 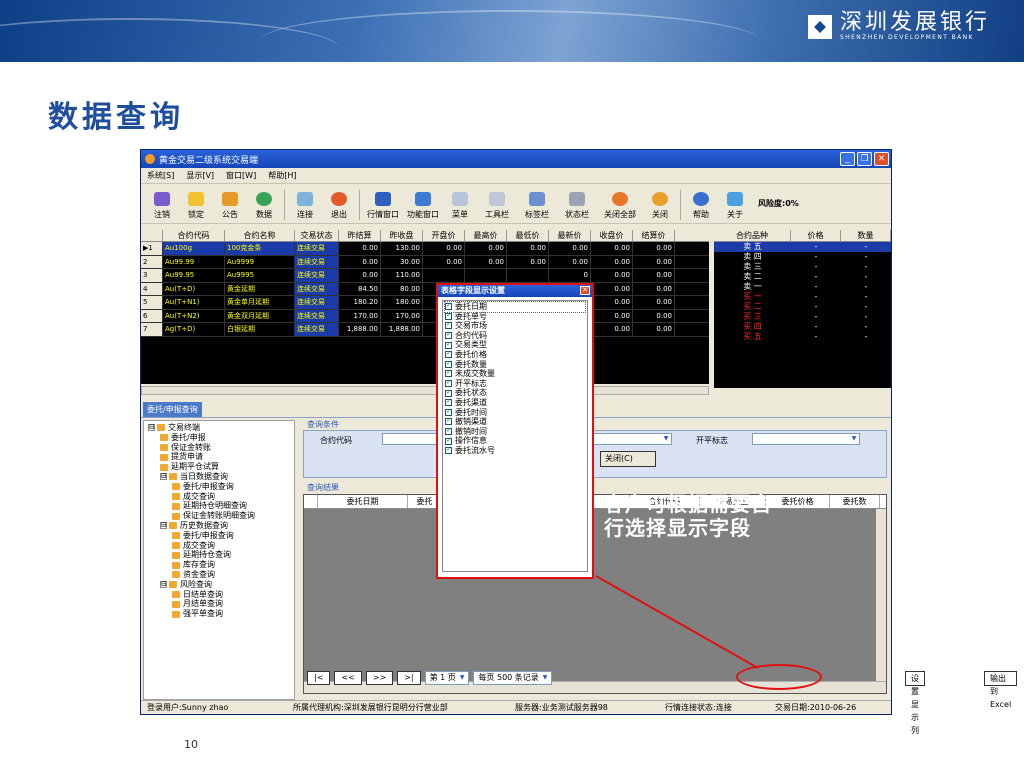 What do you see at coordinates (348, 678) in the screenshot?
I see `prev-page-button: <<` at bounding box center [348, 678].